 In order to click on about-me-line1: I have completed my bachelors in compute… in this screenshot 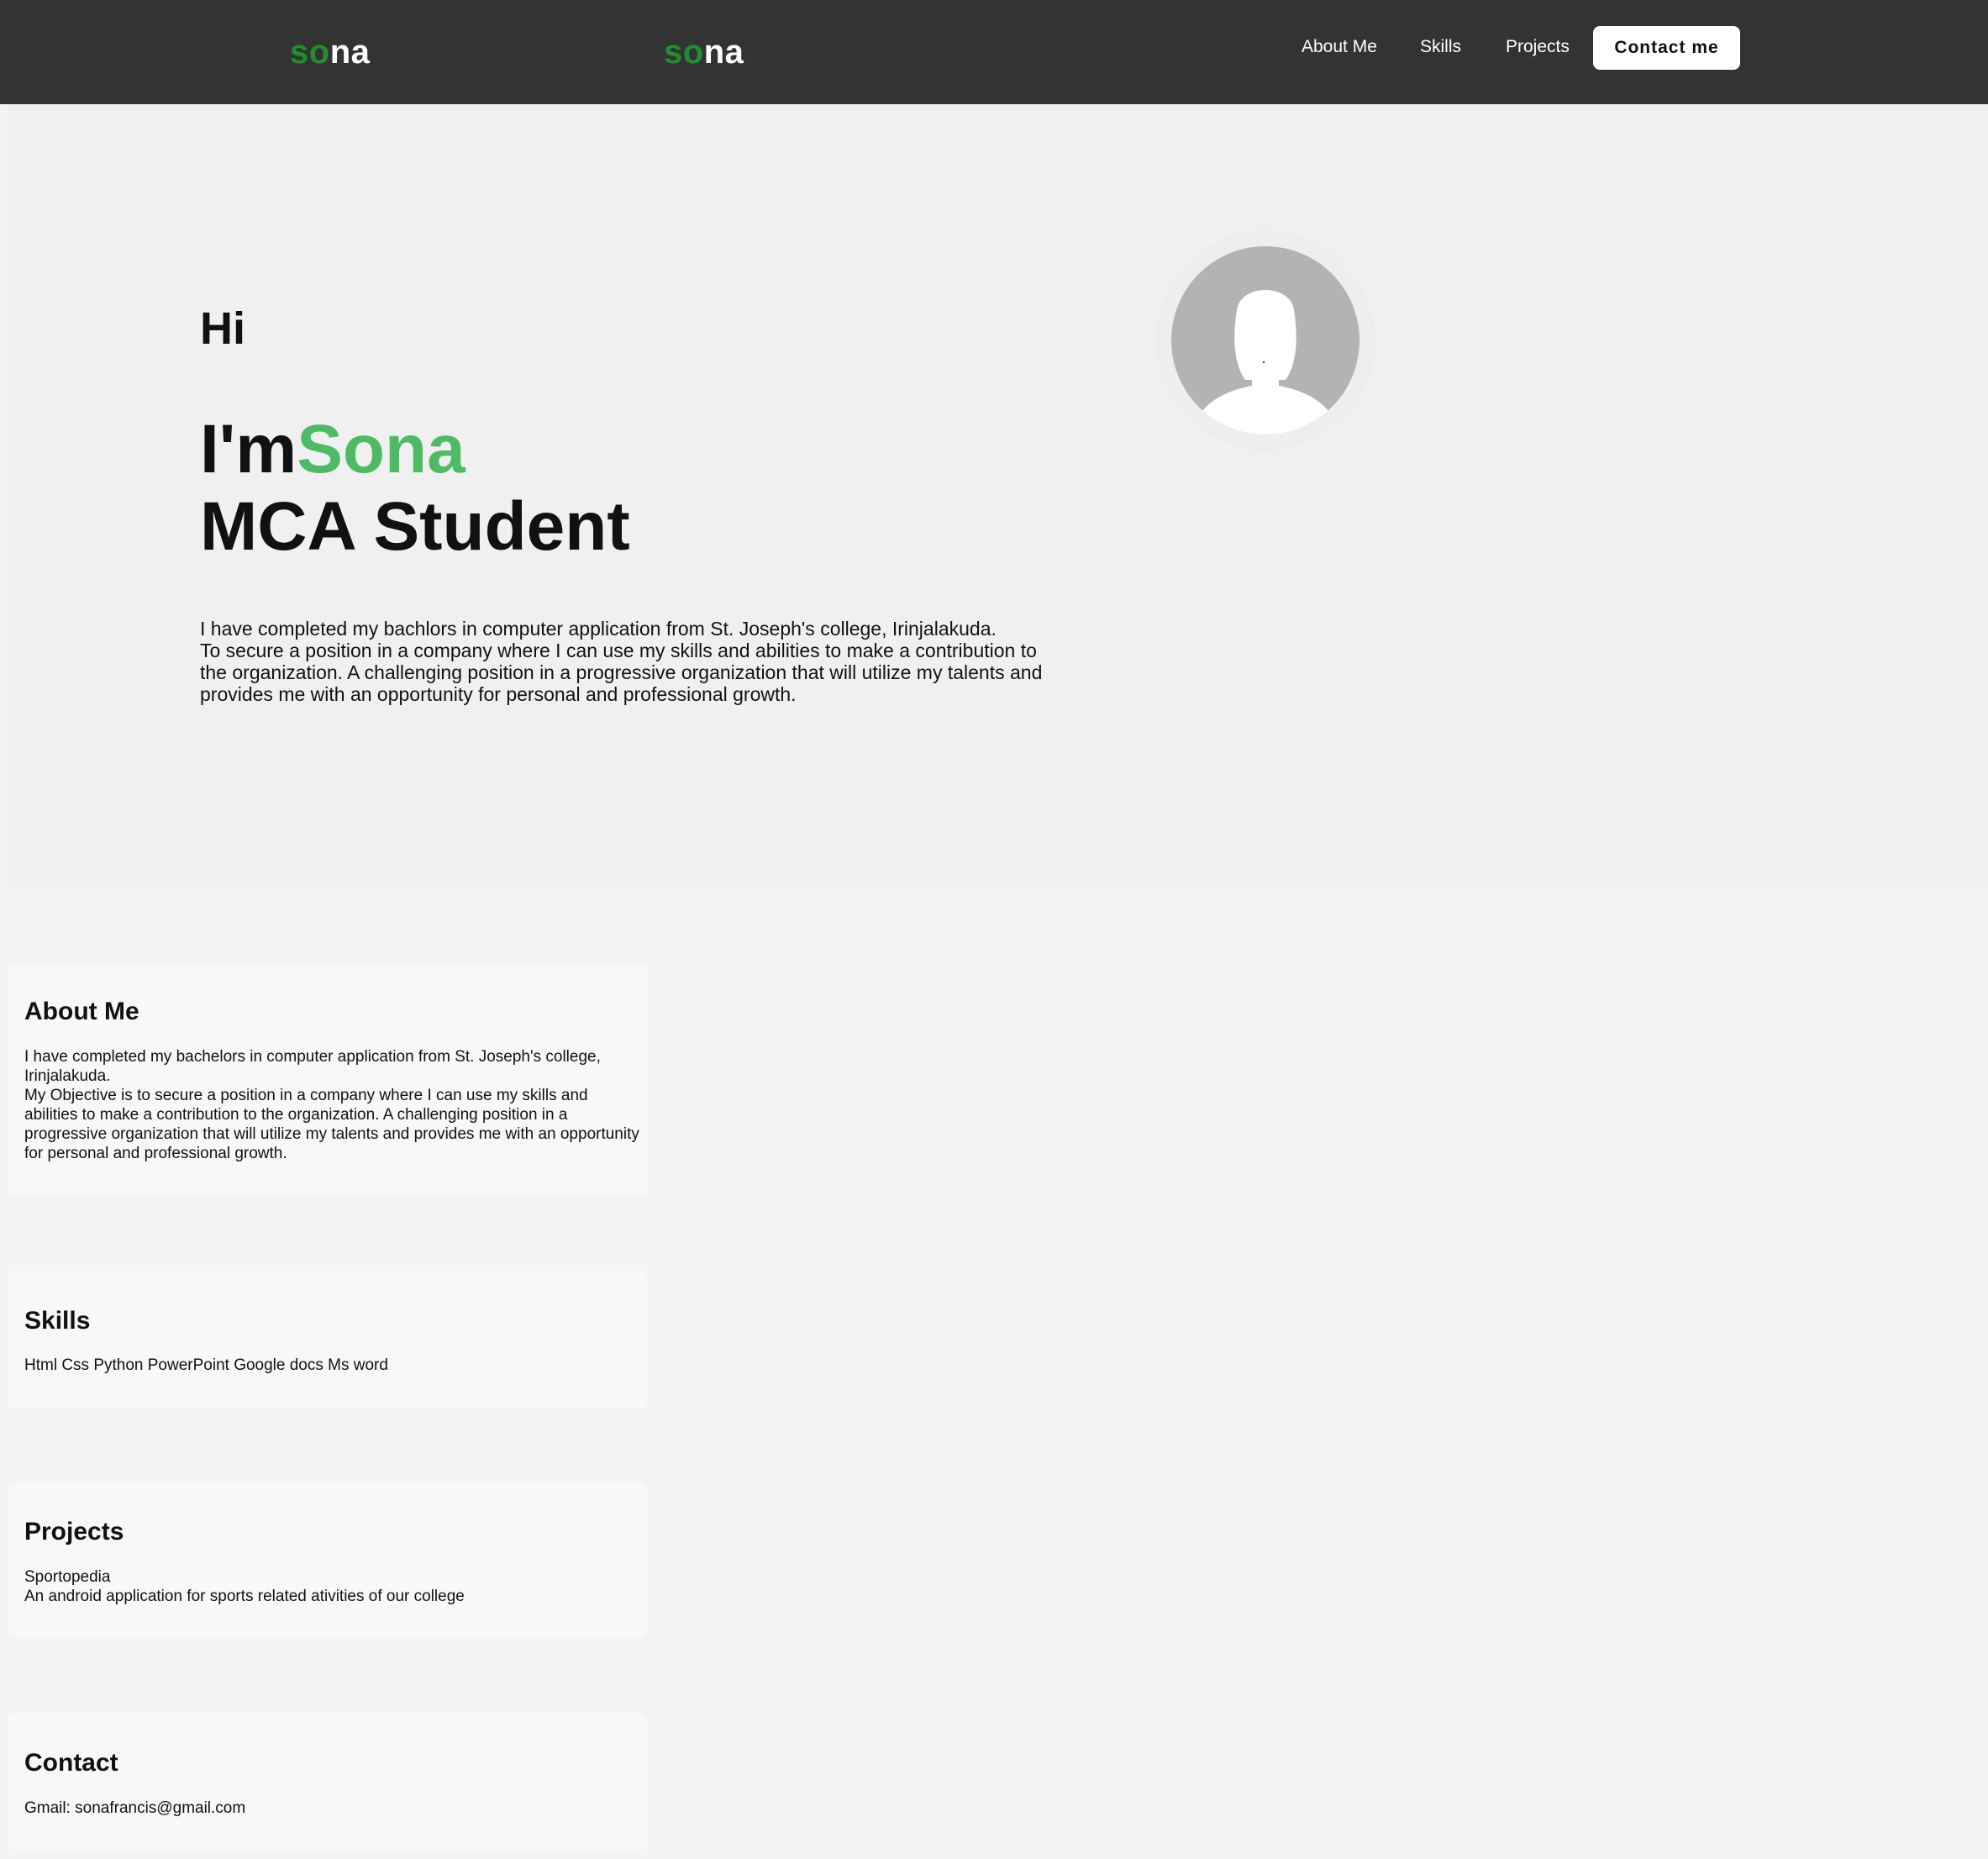, I will do `click(312, 1066)`.